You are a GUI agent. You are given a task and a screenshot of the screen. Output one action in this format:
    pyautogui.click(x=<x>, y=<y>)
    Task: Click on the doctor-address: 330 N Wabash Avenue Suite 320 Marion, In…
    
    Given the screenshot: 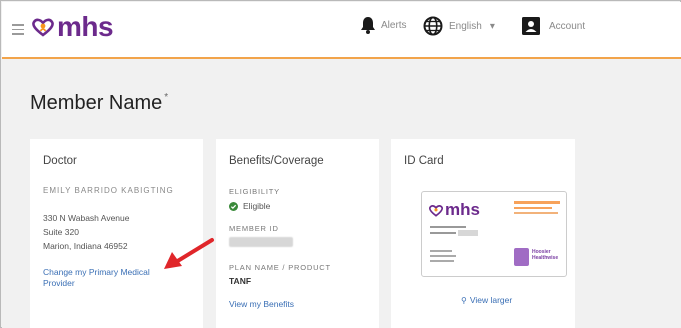 What is the action you would take?
    pyautogui.click(x=86, y=232)
    